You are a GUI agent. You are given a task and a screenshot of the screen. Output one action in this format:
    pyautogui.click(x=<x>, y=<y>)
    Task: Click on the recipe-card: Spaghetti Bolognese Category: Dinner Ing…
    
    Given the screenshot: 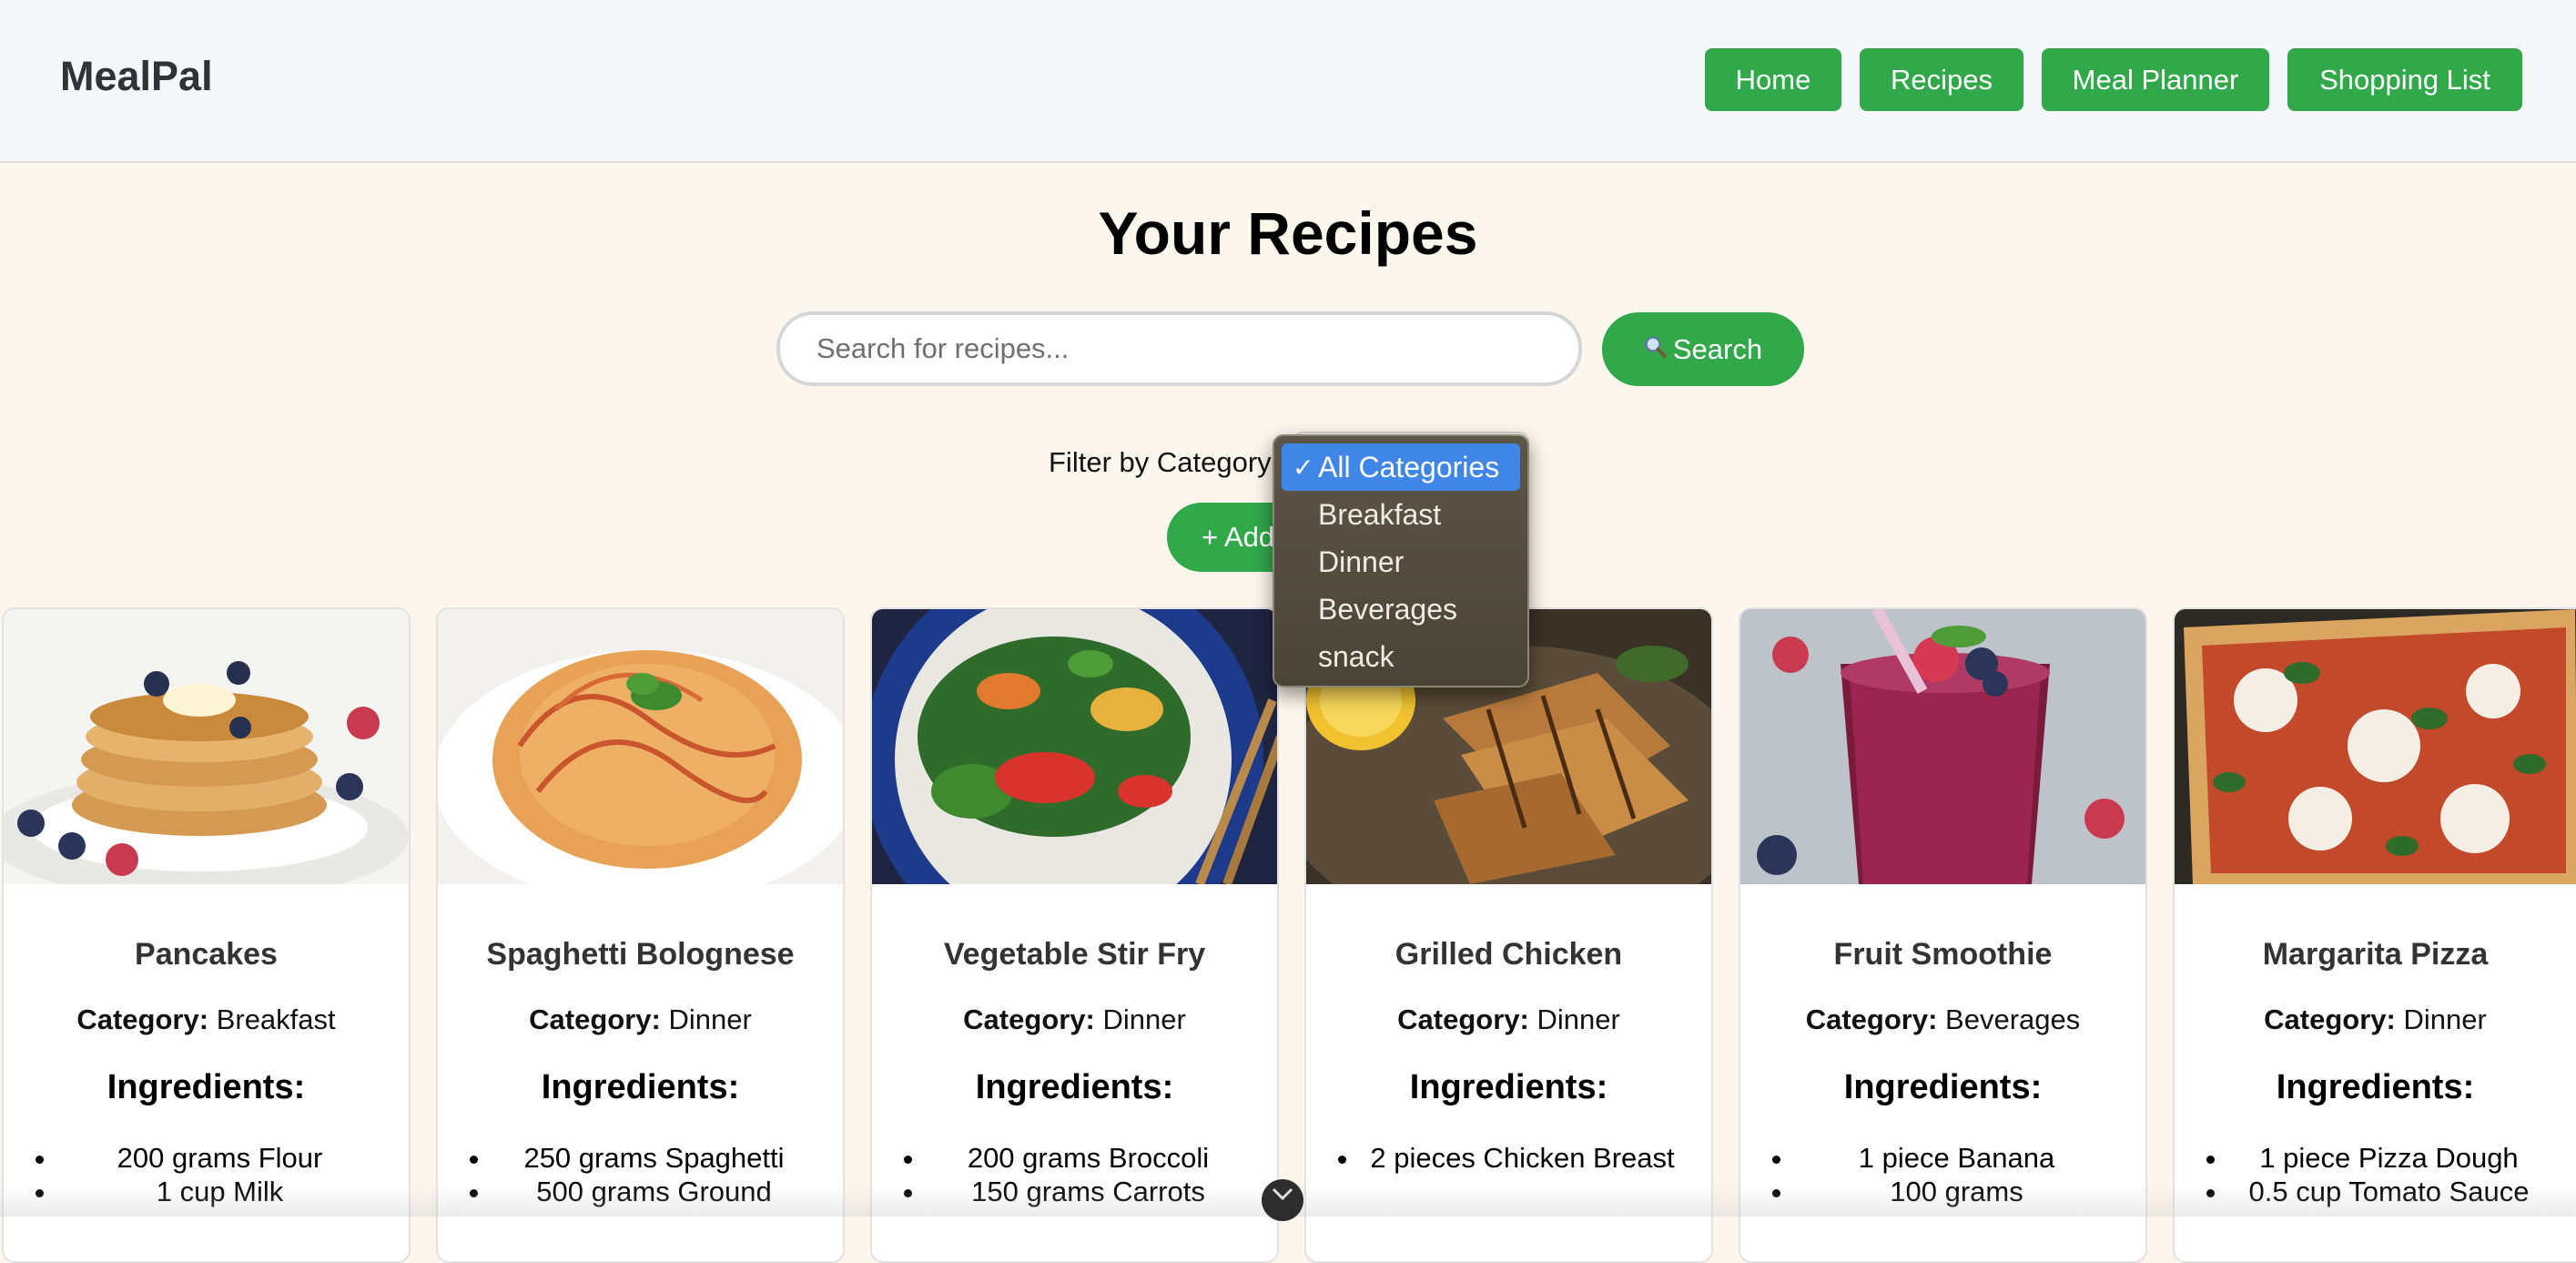 What is the action you would take?
    pyautogui.click(x=640, y=935)
    